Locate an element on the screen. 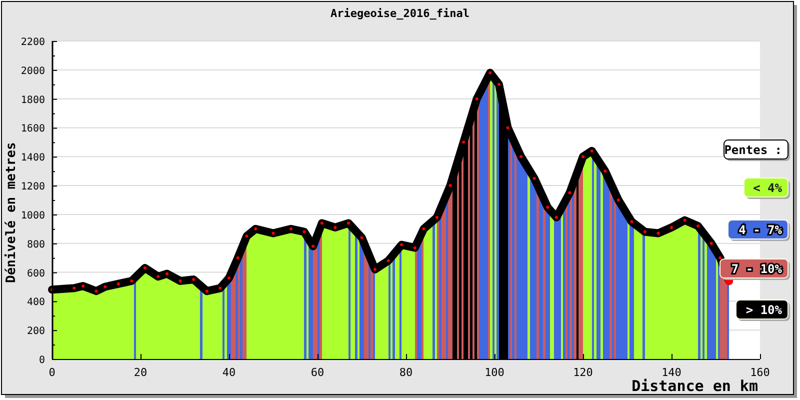 The image size is (800, 400). chart-title: Ariegeoise_2016_final is located at coordinates (400, 13).